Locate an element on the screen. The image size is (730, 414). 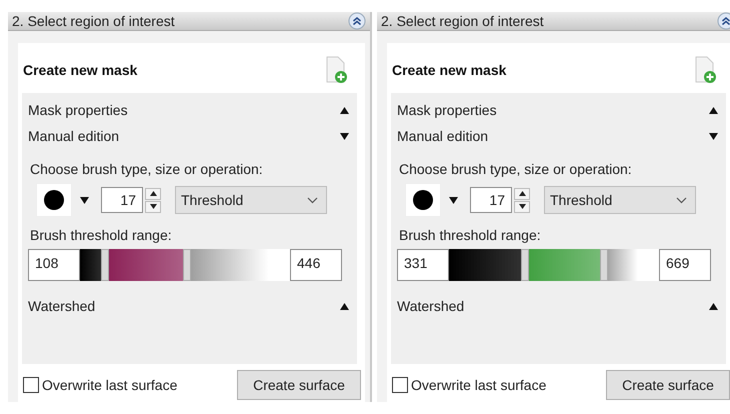
max-value-field: 446 is located at coordinates (316, 265).